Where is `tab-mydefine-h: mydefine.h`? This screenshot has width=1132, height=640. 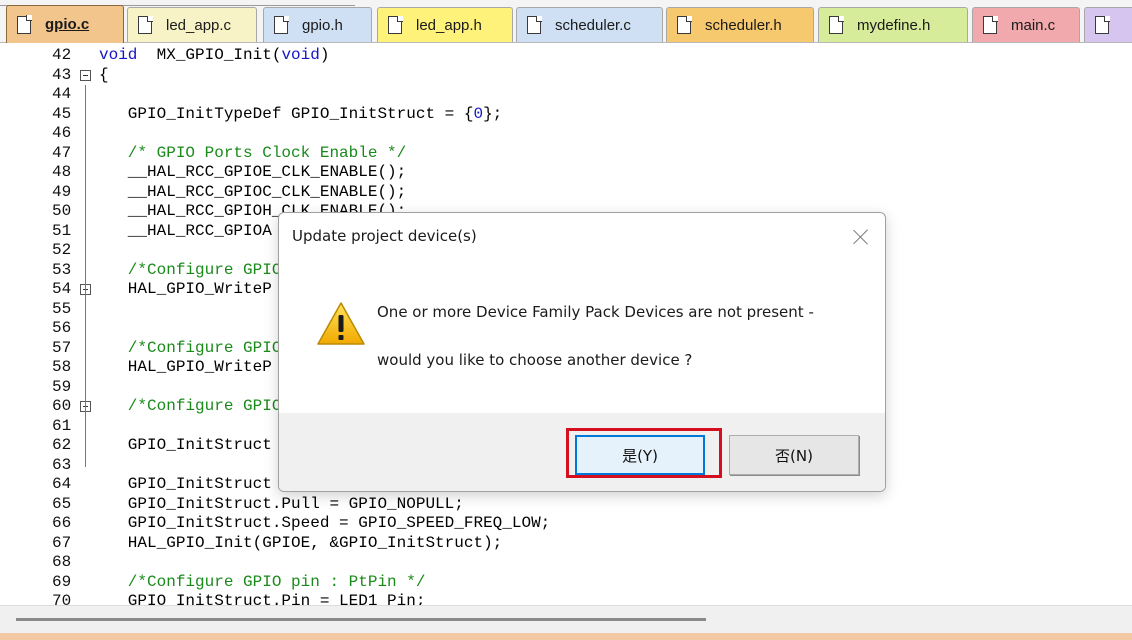 tab-mydefine-h: mydefine.h is located at coordinates (893, 24).